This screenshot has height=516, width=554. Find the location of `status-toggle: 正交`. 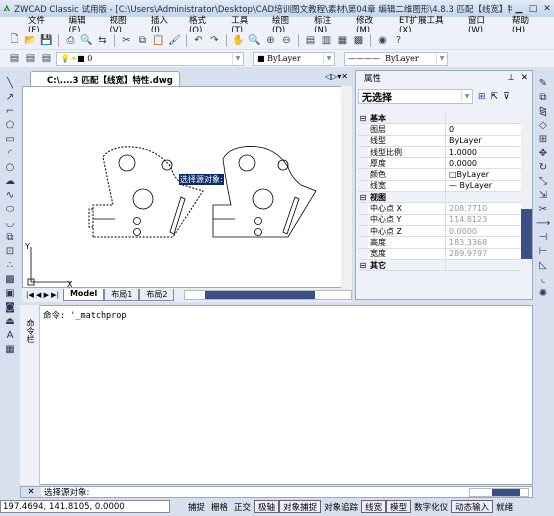

status-toggle: 正交 is located at coordinates (242, 506).